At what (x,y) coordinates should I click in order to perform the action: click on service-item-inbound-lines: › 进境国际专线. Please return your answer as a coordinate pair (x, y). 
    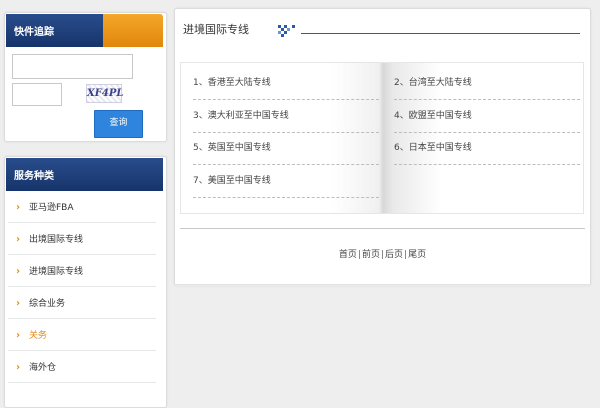
    Looking at the image, I should click on (82, 271).